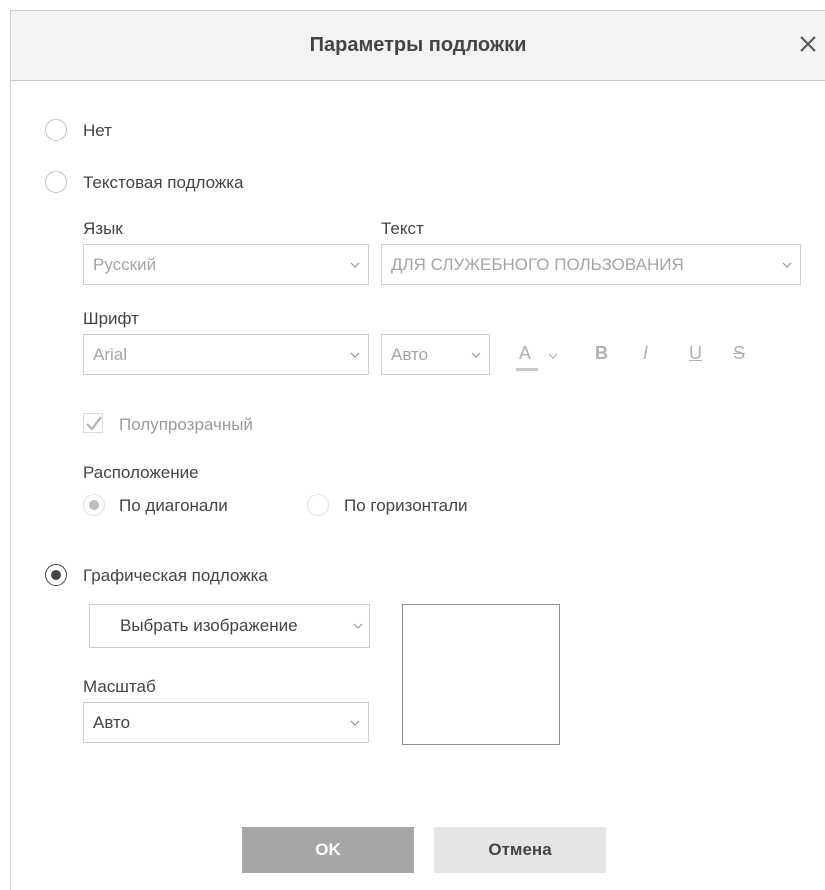 The width and height of the screenshot is (825, 890). I want to click on radio-text-watermark-label: Текстовая подложка, so click(163, 182).